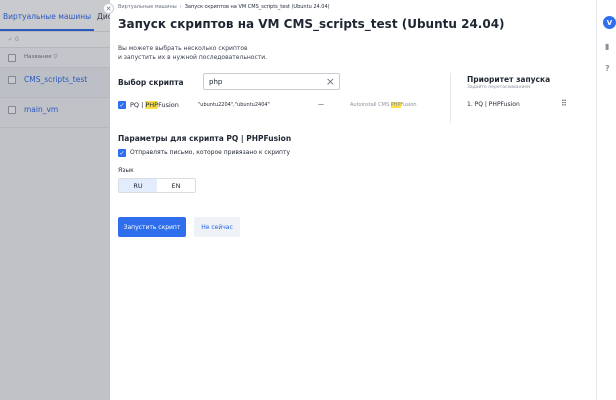 This screenshot has width=616, height=400. What do you see at coordinates (138, 185) in the screenshot?
I see `language-ru: RU` at bounding box center [138, 185].